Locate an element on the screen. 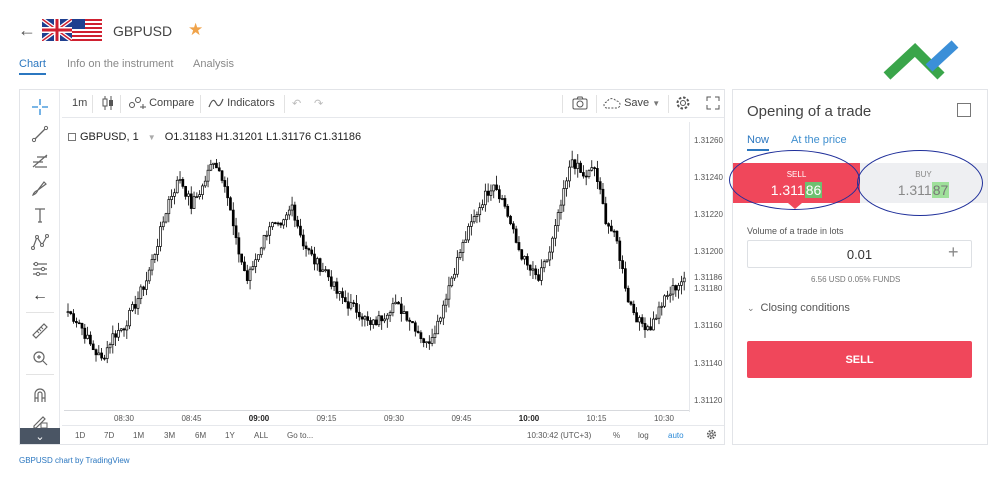  range-3m: 3M is located at coordinates (169, 435).